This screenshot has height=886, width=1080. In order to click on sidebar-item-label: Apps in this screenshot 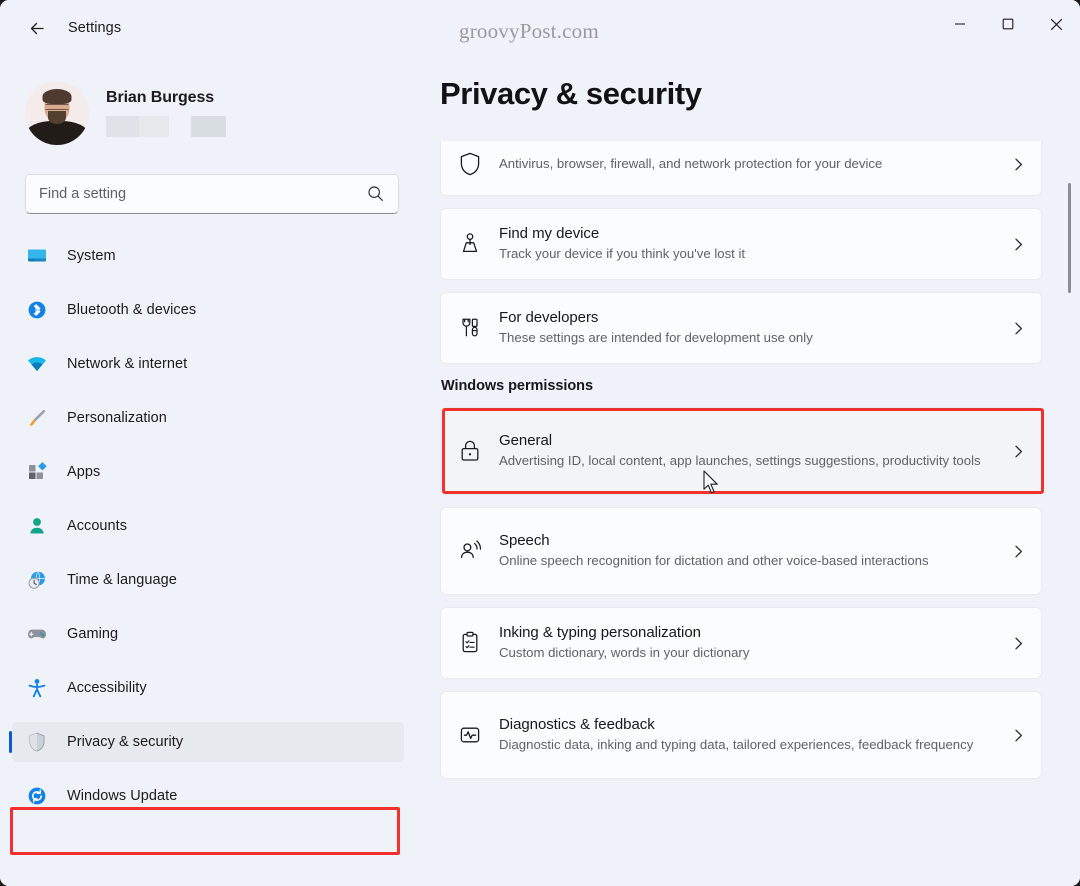, I will do `click(84, 472)`.